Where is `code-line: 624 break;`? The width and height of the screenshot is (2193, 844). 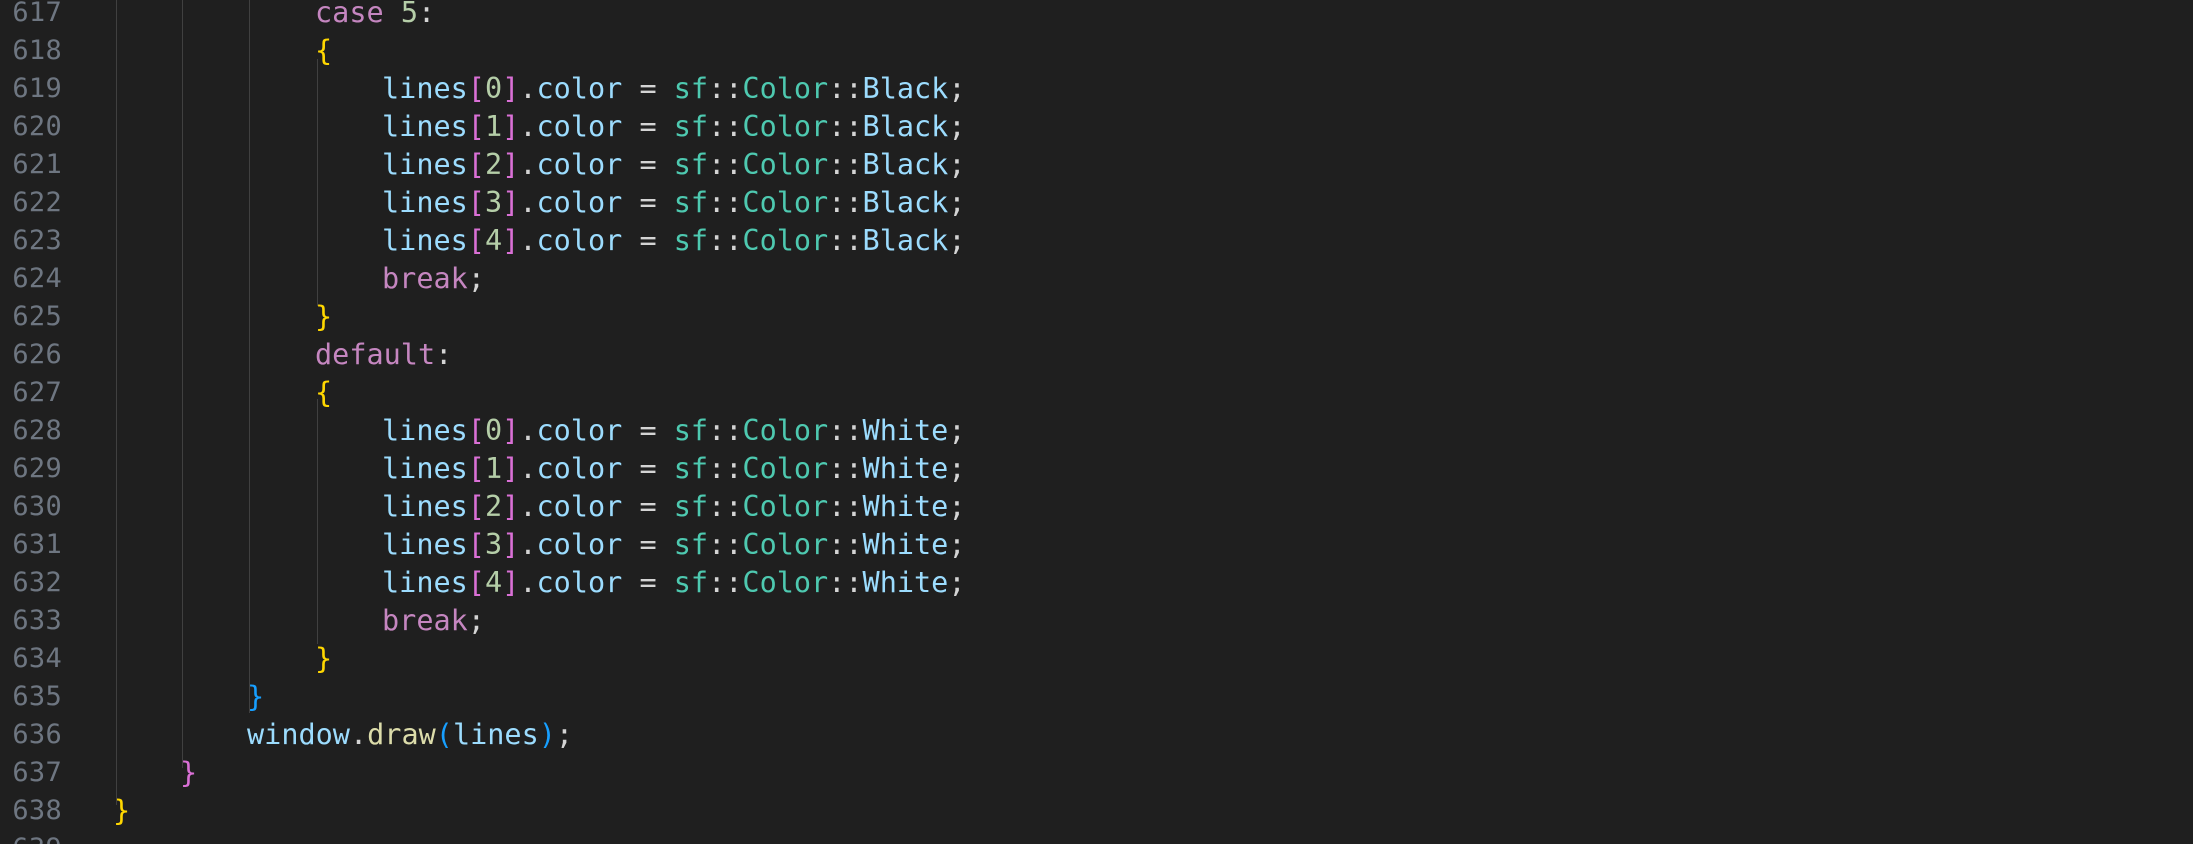 code-line: 624 break; is located at coordinates (1096, 279).